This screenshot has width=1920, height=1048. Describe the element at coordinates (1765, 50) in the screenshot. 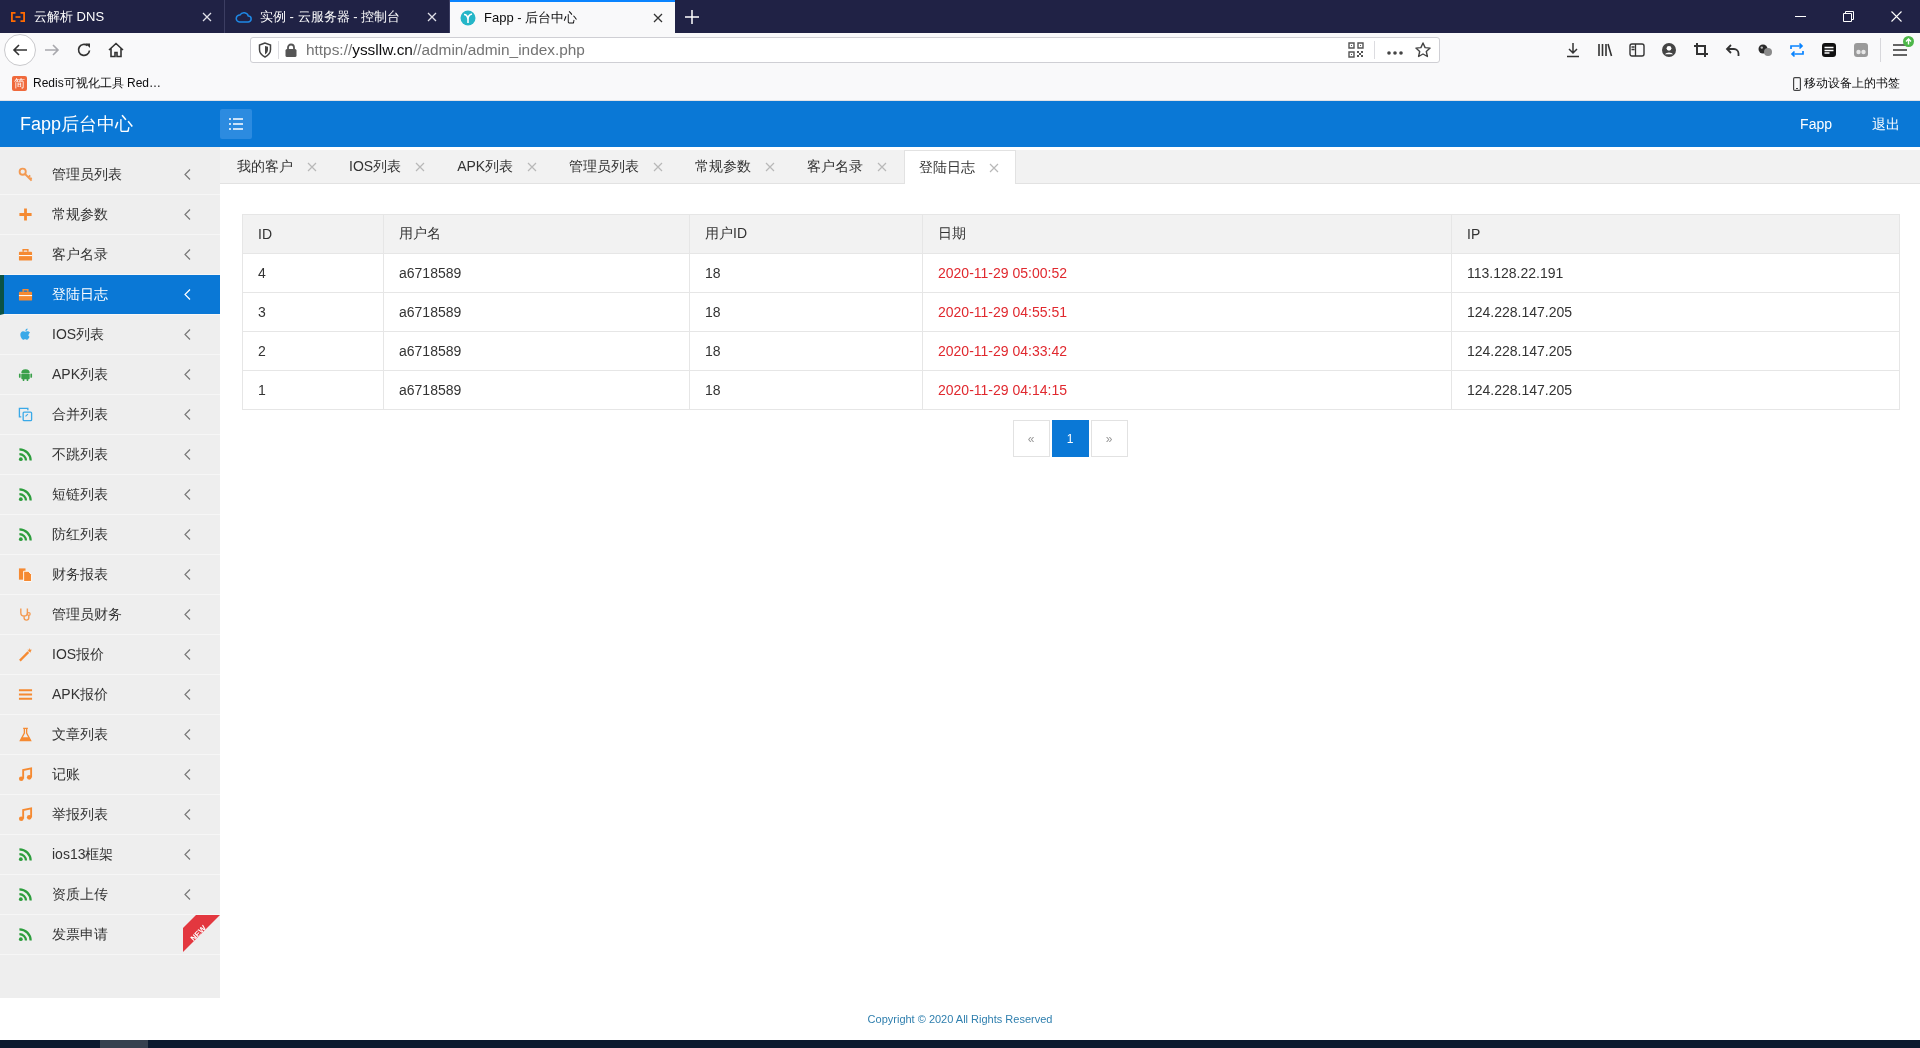

I see `spheres-icon` at that location.